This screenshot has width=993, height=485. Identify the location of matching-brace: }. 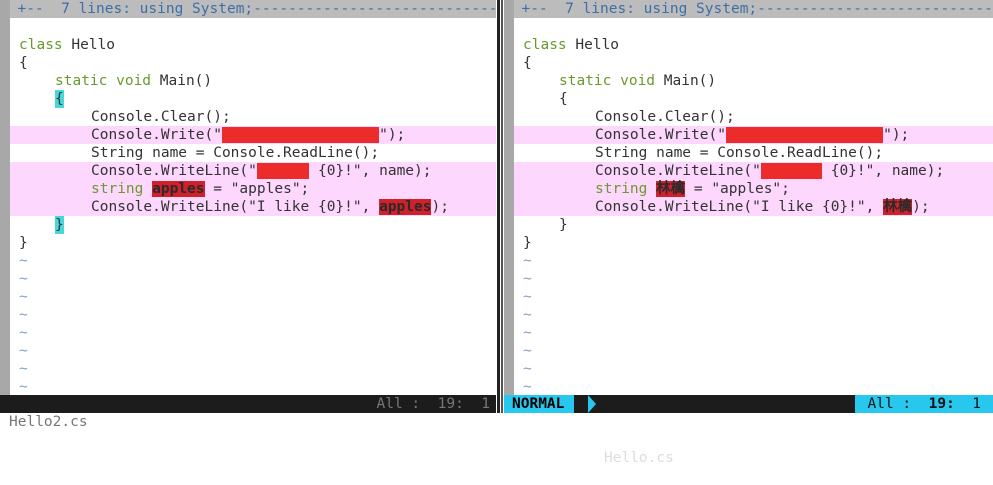
(59, 225).